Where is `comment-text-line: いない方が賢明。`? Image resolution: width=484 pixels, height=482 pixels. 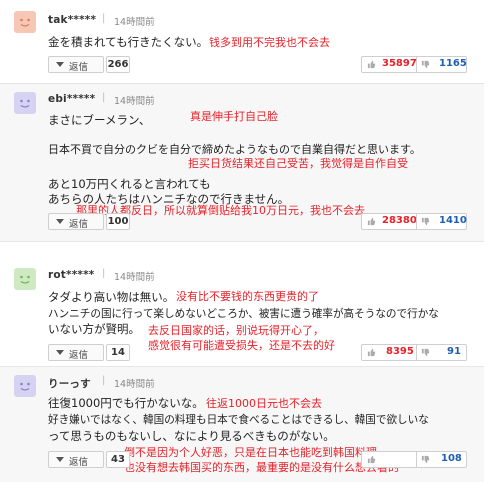
comment-text-line: いない方が賢明。 is located at coordinates (94, 329).